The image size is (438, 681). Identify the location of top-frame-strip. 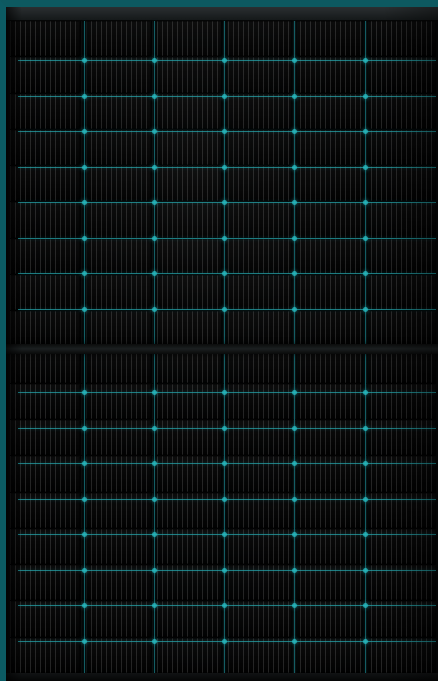
(222, 14).